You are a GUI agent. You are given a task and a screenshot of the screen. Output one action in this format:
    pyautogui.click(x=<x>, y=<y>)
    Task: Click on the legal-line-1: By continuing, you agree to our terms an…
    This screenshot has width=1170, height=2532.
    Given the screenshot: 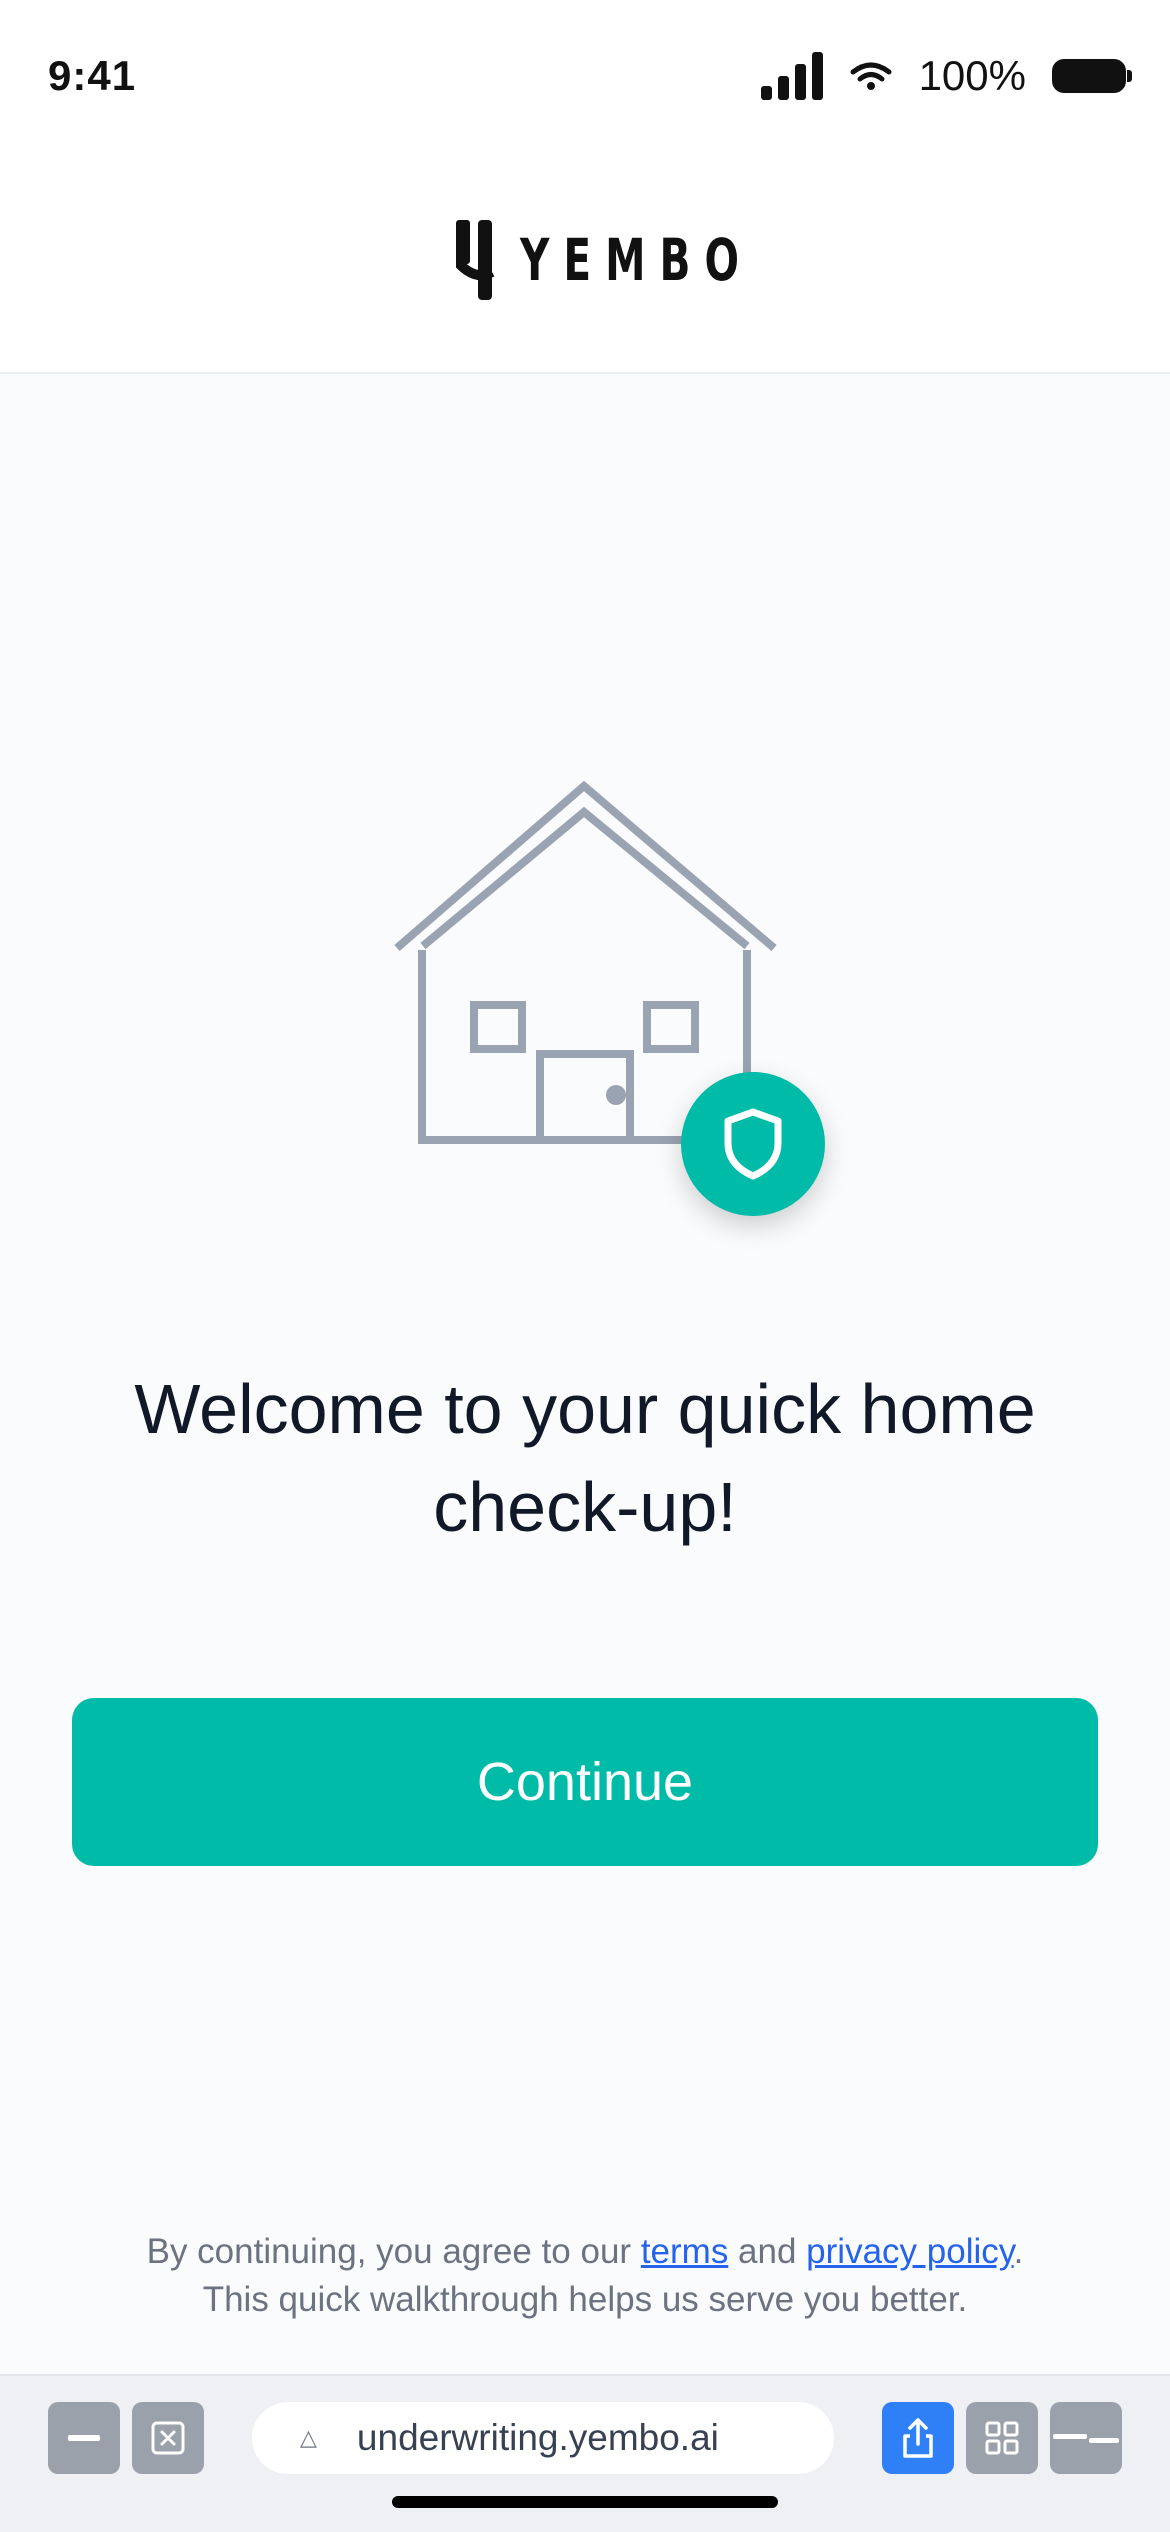 What is the action you would take?
    pyautogui.click(x=585, y=2252)
    